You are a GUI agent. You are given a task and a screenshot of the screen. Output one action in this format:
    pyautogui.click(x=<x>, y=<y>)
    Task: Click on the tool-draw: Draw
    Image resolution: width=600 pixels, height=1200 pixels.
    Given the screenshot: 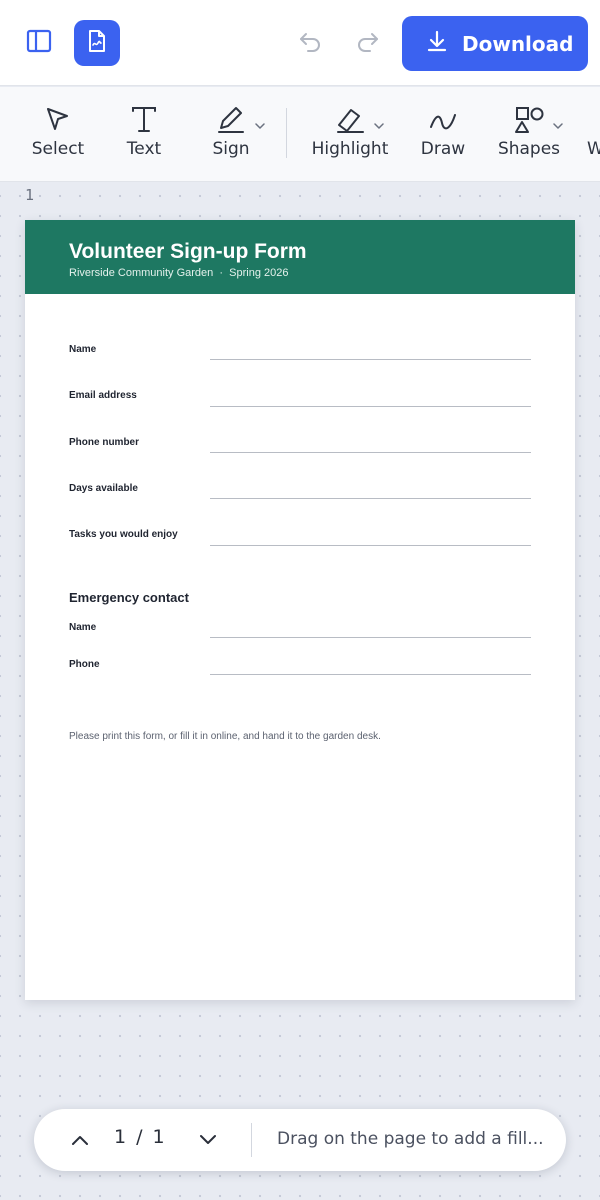 What is the action you would take?
    pyautogui.click(x=443, y=134)
    